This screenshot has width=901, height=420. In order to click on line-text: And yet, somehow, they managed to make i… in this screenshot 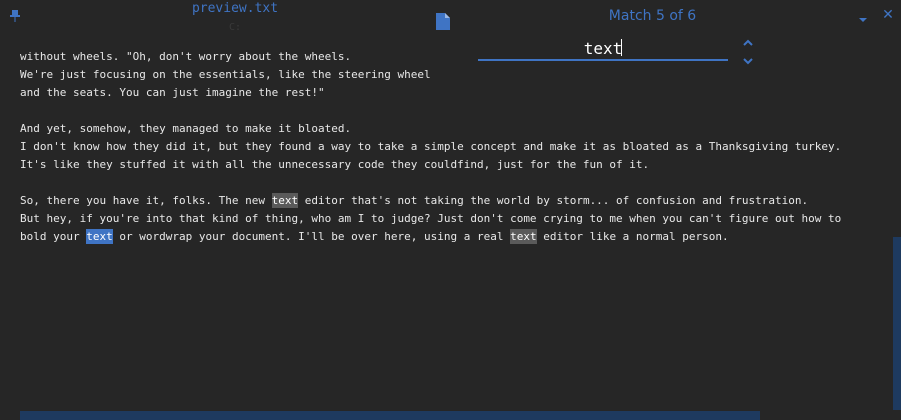, I will do `click(186, 128)`.